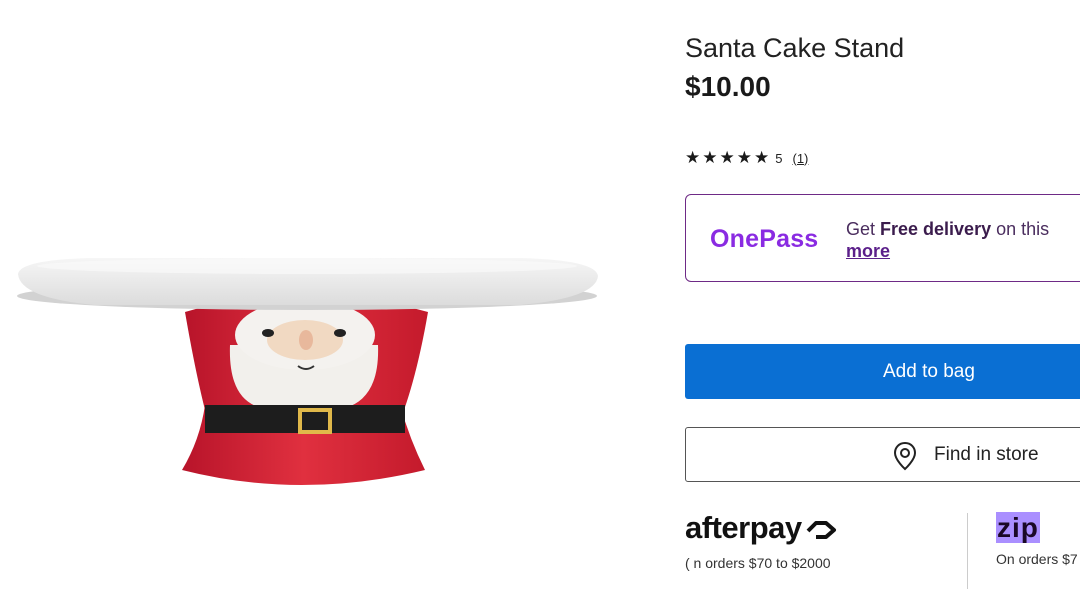 This screenshot has width=1080, height=590. Describe the element at coordinates (967, 551) in the screenshot. I see `payment-divider` at that location.